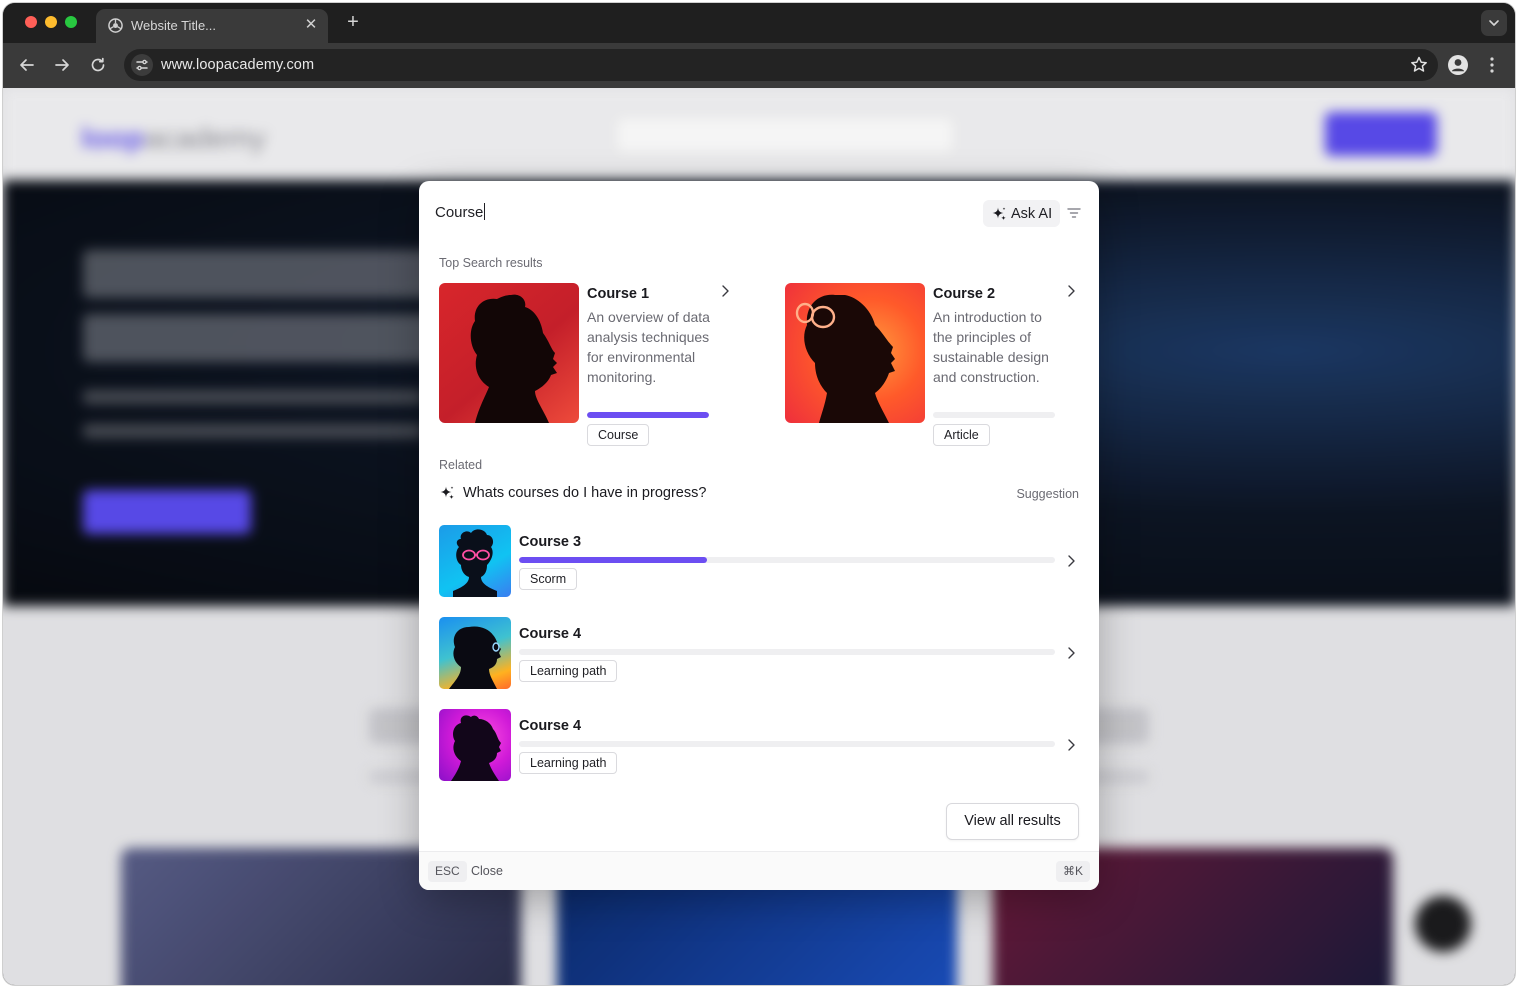 This screenshot has width=1518, height=988. What do you see at coordinates (1032, 213) in the screenshot?
I see `ask-ai-label: Ask AI` at bounding box center [1032, 213].